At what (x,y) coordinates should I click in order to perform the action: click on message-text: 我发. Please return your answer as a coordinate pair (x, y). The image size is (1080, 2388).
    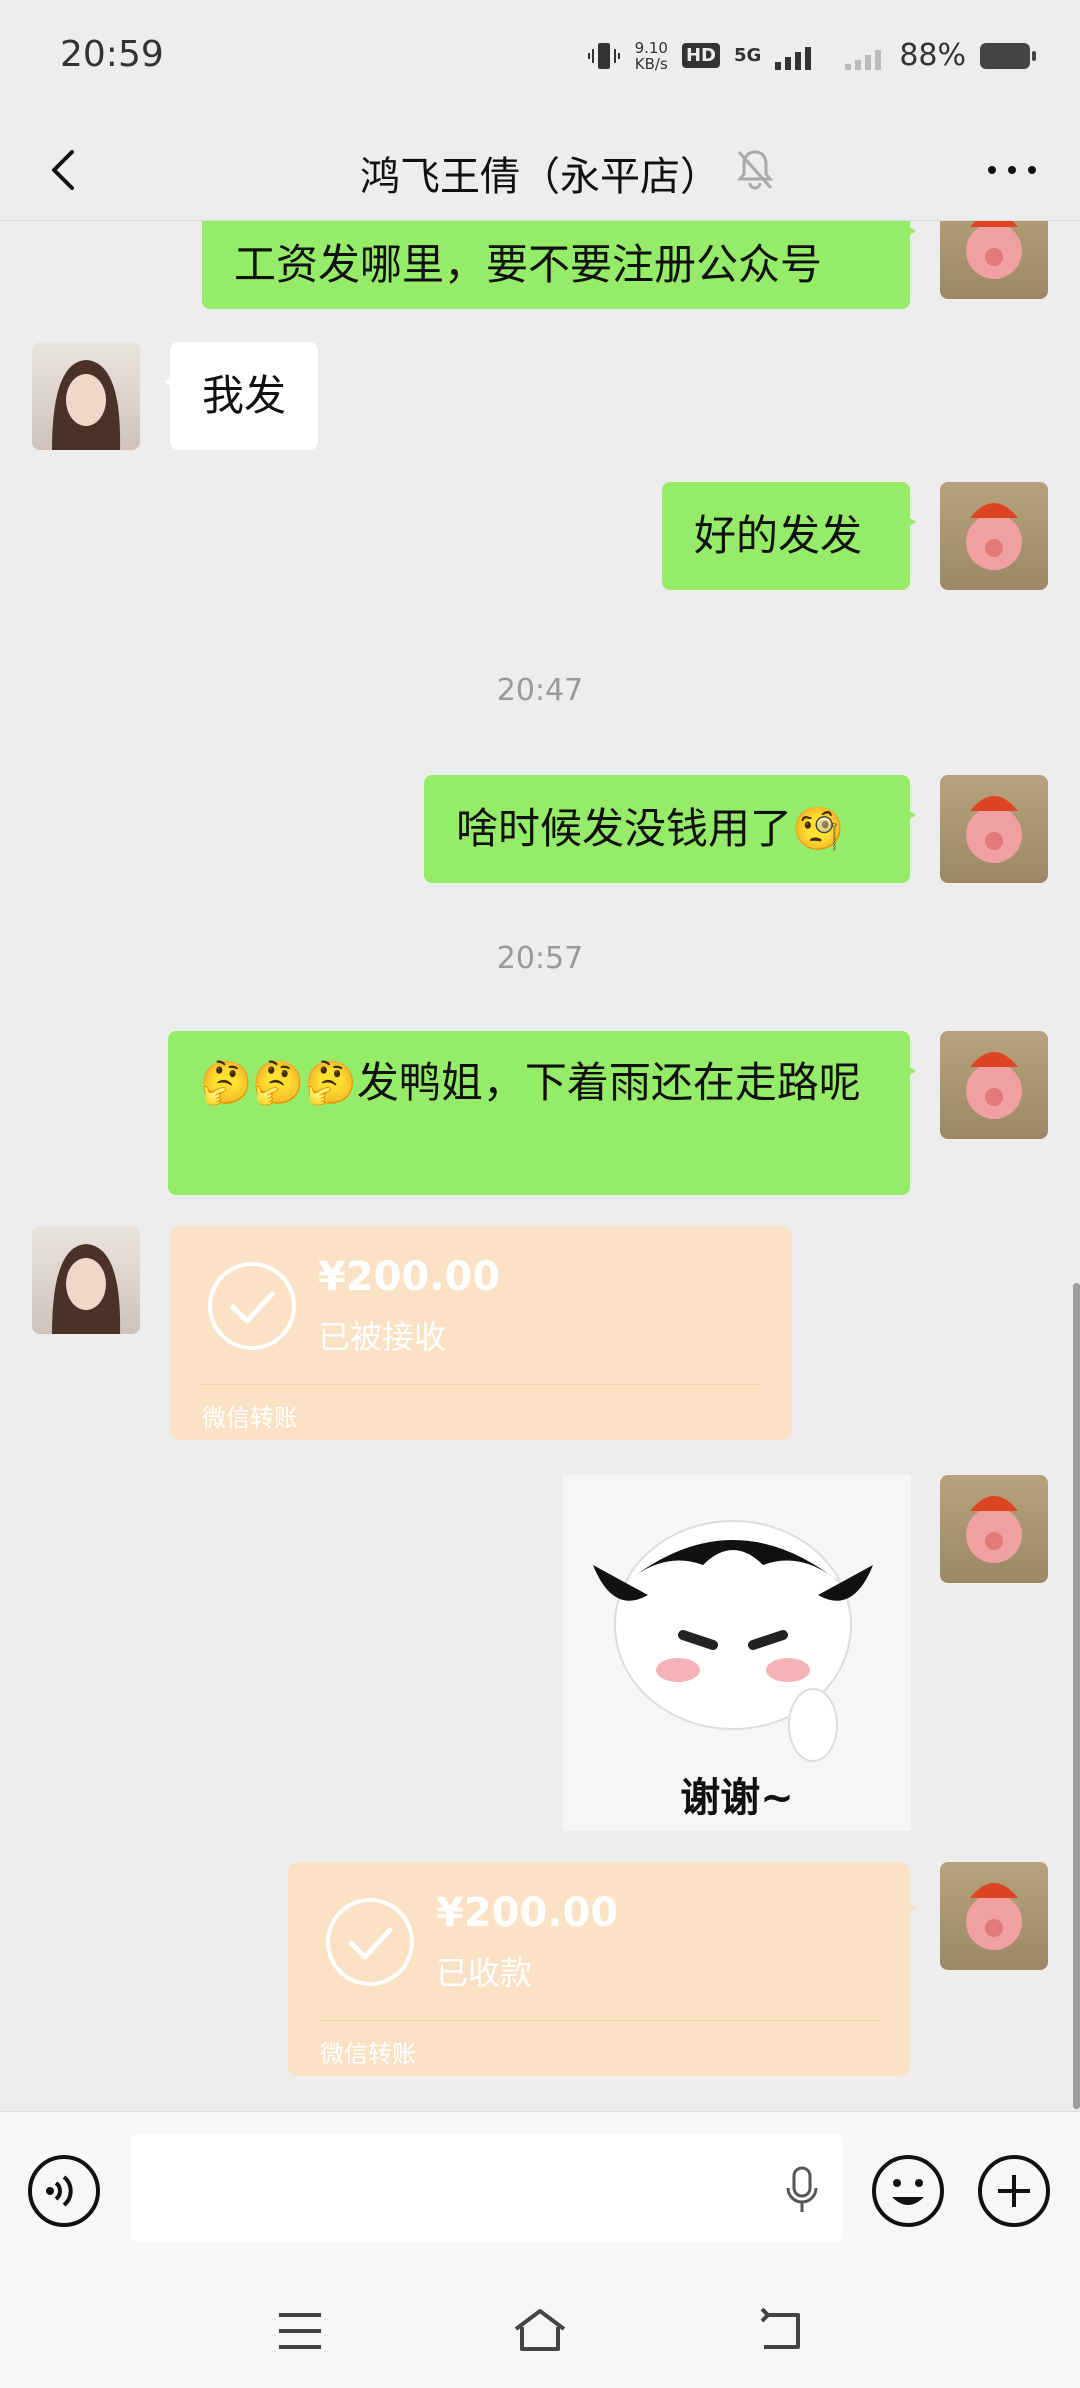
    Looking at the image, I should click on (244, 395).